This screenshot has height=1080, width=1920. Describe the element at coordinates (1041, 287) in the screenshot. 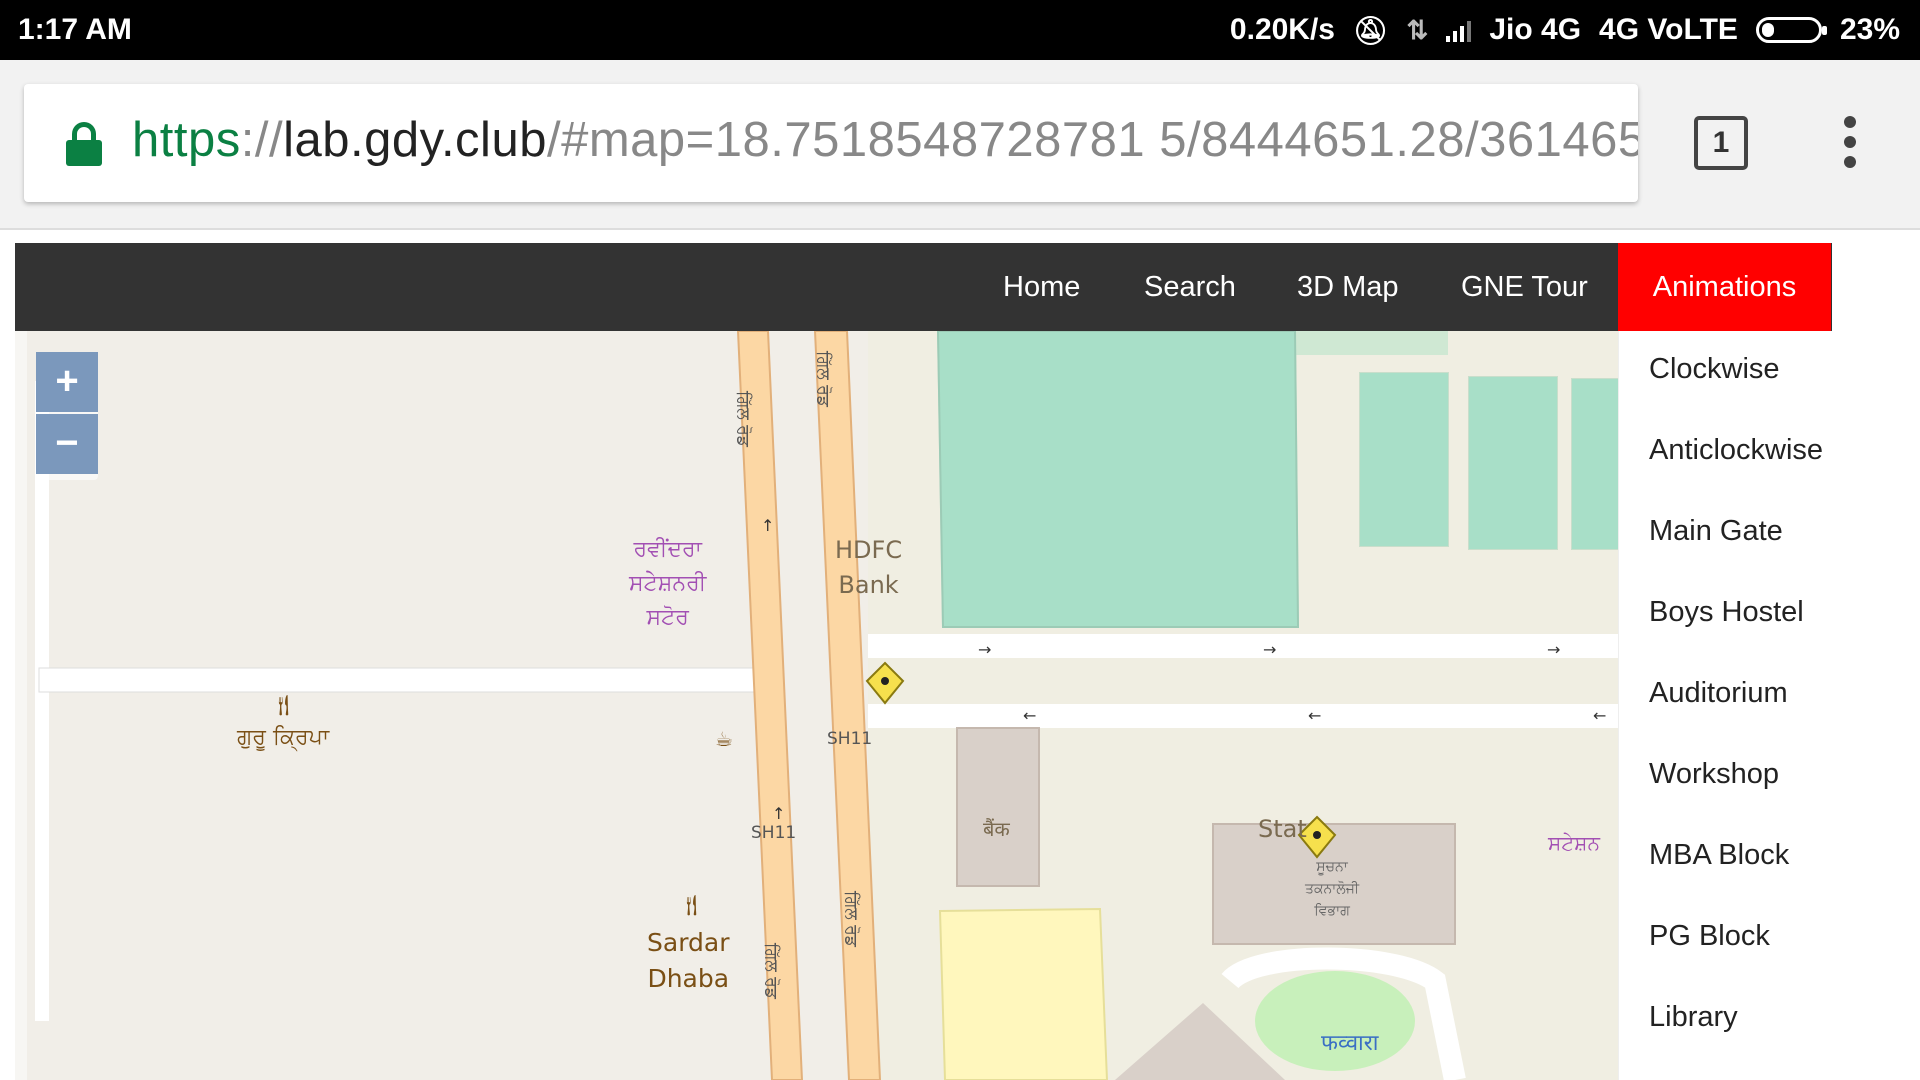

I see `nav-home: Home` at that location.